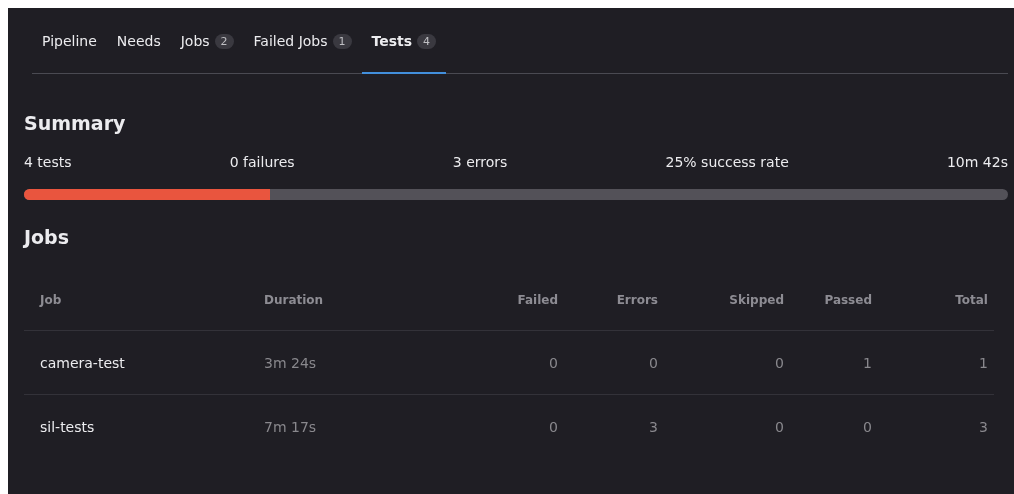 The height and width of the screenshot is (494, 1014). I want to click on column-header: Failed, so click(537, 300).